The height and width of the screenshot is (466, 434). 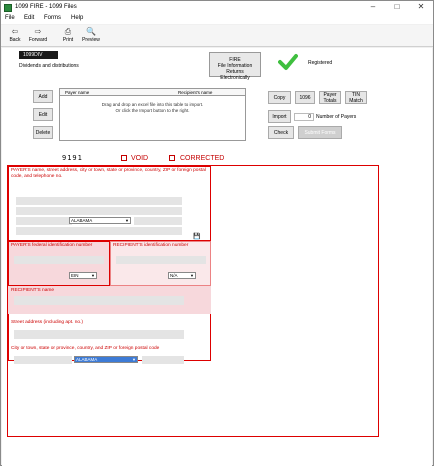 What do you see at coordinates (172, 158) in the screenshot?
I see `corrected-checkbox` at bounding box center [172, 158].